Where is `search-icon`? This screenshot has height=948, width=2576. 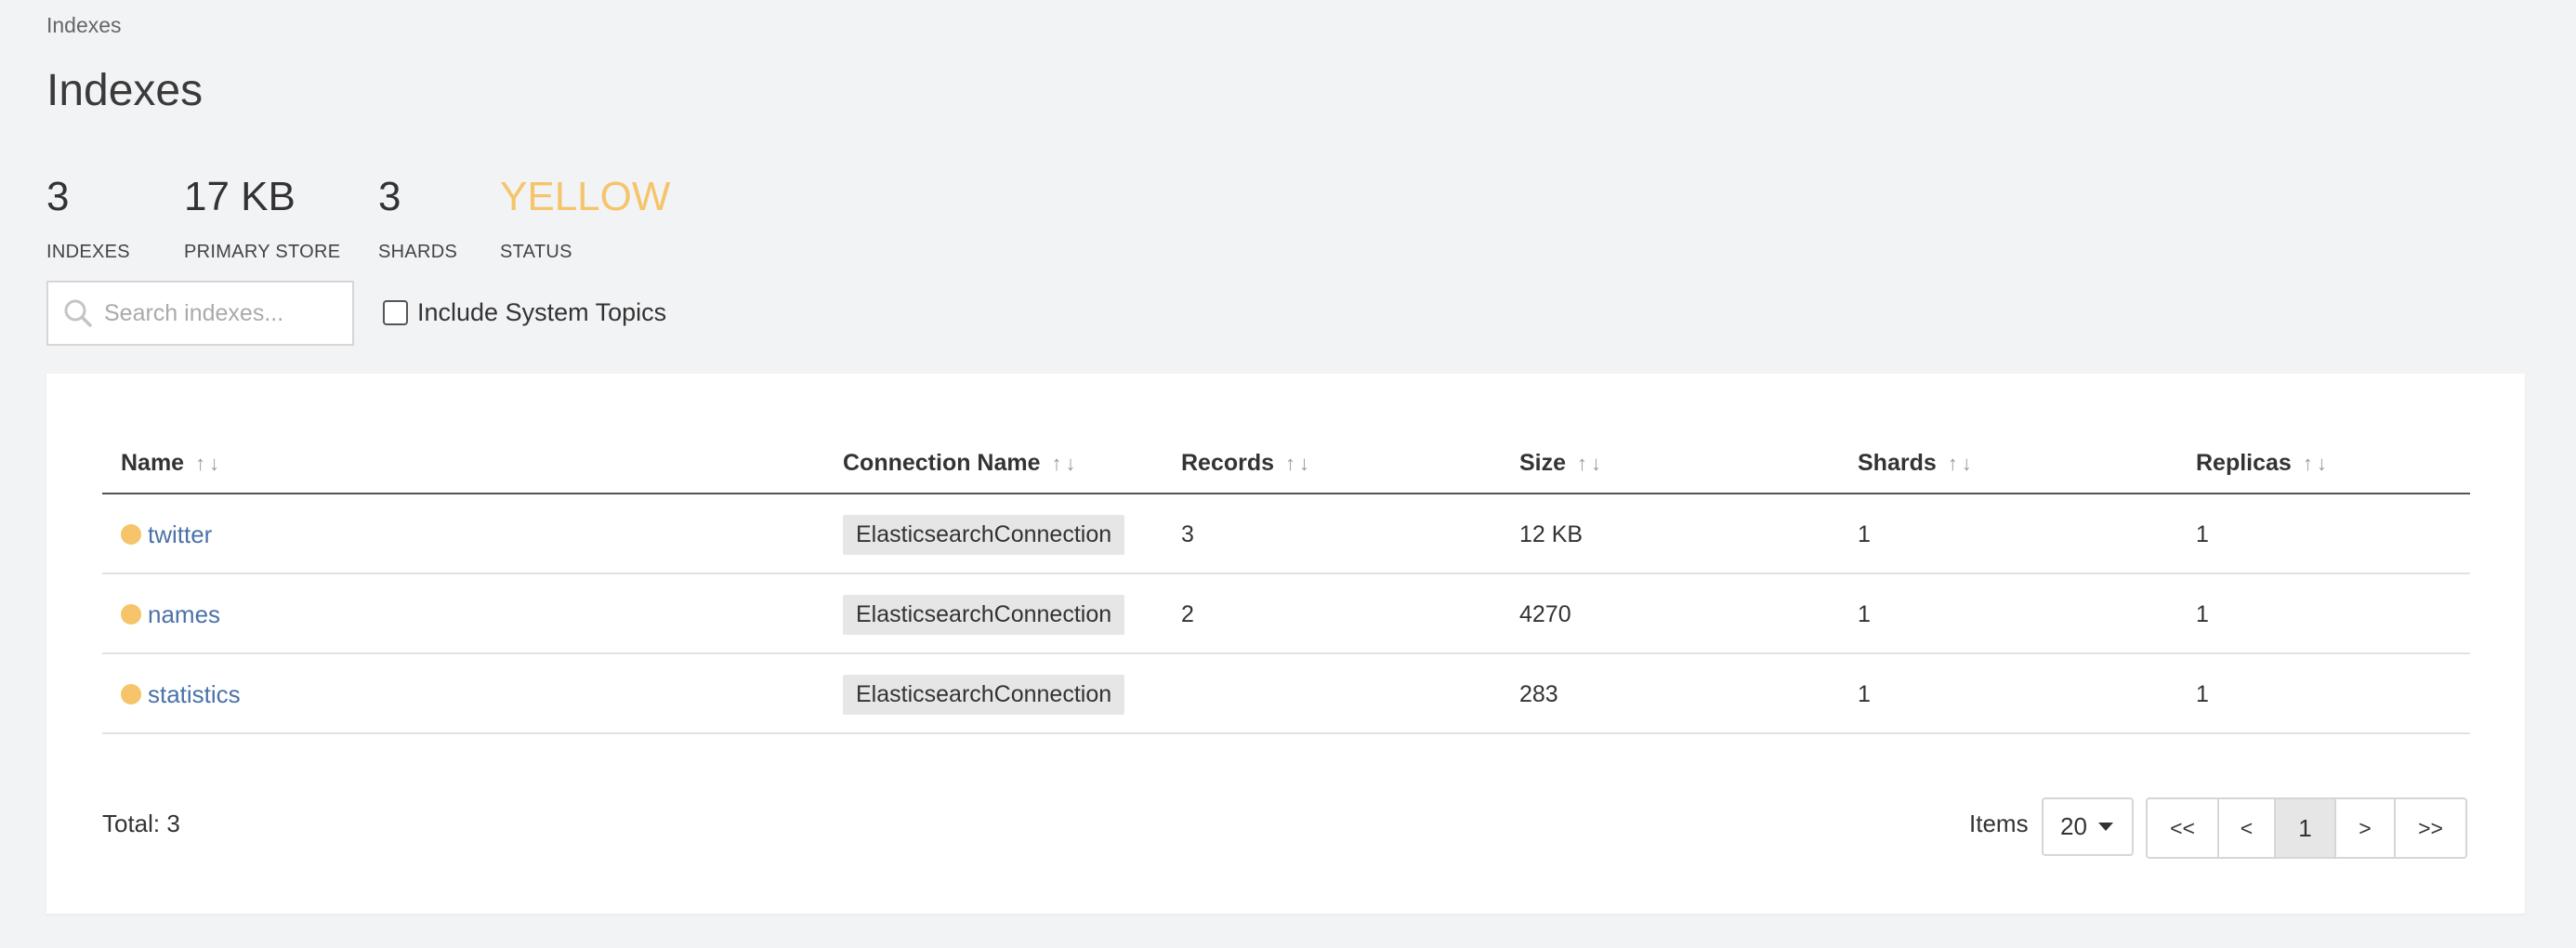 search-icon is located at coordinates (78, 313).